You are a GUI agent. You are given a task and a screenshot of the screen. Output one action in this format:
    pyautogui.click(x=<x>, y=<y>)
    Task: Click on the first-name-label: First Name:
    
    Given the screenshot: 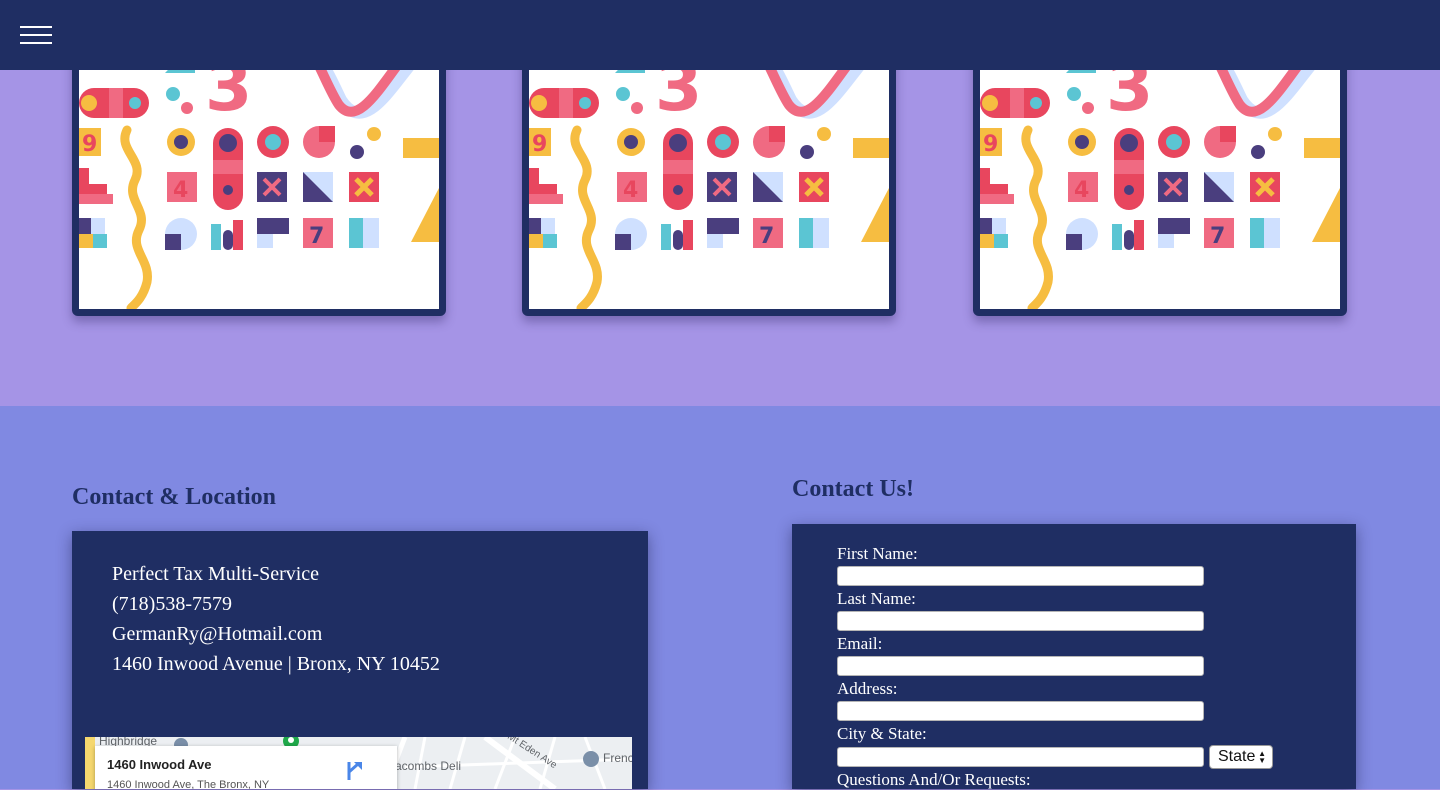 What is the action you would take?
    pyautogui.click(x=877, y=553)
    